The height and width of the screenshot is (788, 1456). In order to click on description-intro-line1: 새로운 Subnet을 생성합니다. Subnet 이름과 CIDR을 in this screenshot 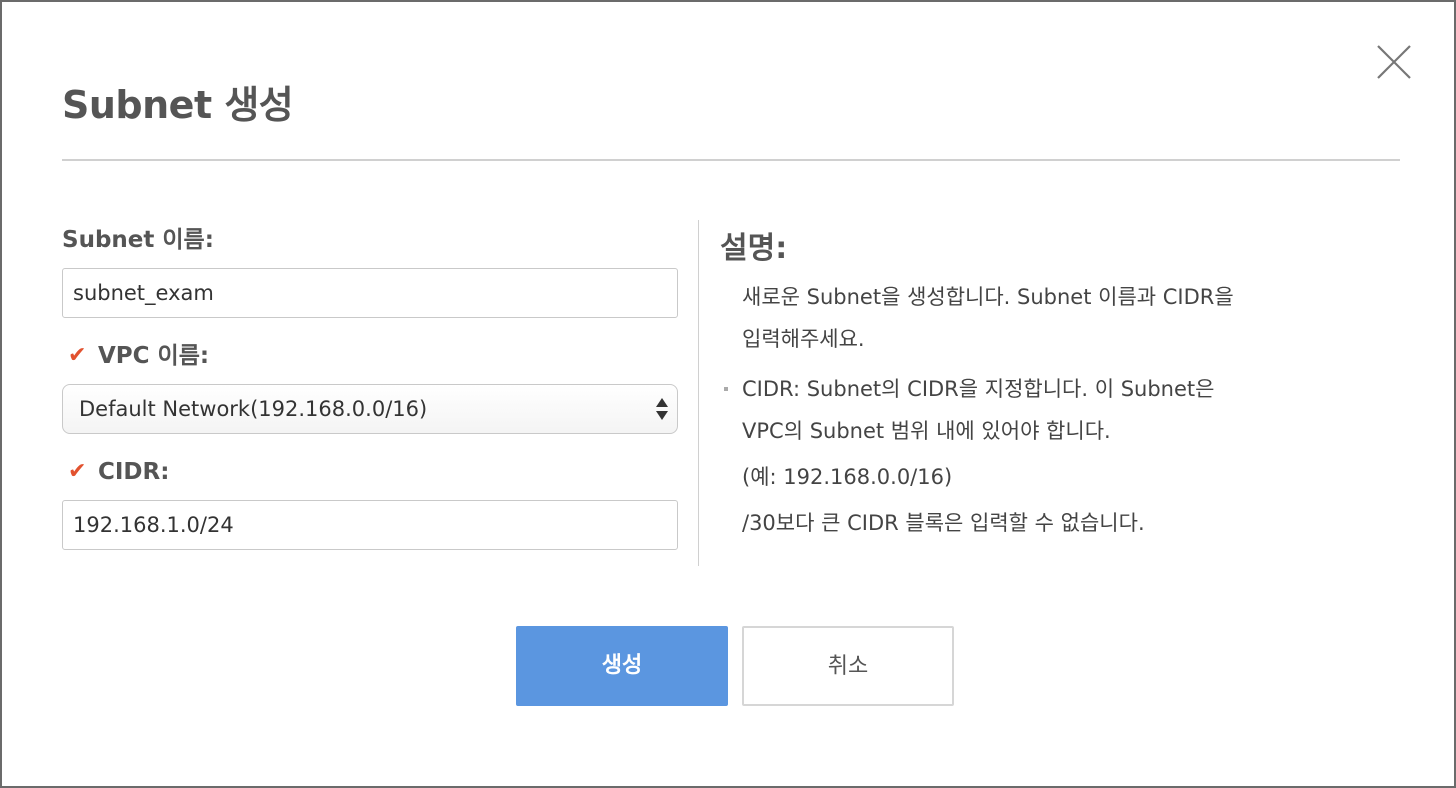, I will do `click(988, 297)`.